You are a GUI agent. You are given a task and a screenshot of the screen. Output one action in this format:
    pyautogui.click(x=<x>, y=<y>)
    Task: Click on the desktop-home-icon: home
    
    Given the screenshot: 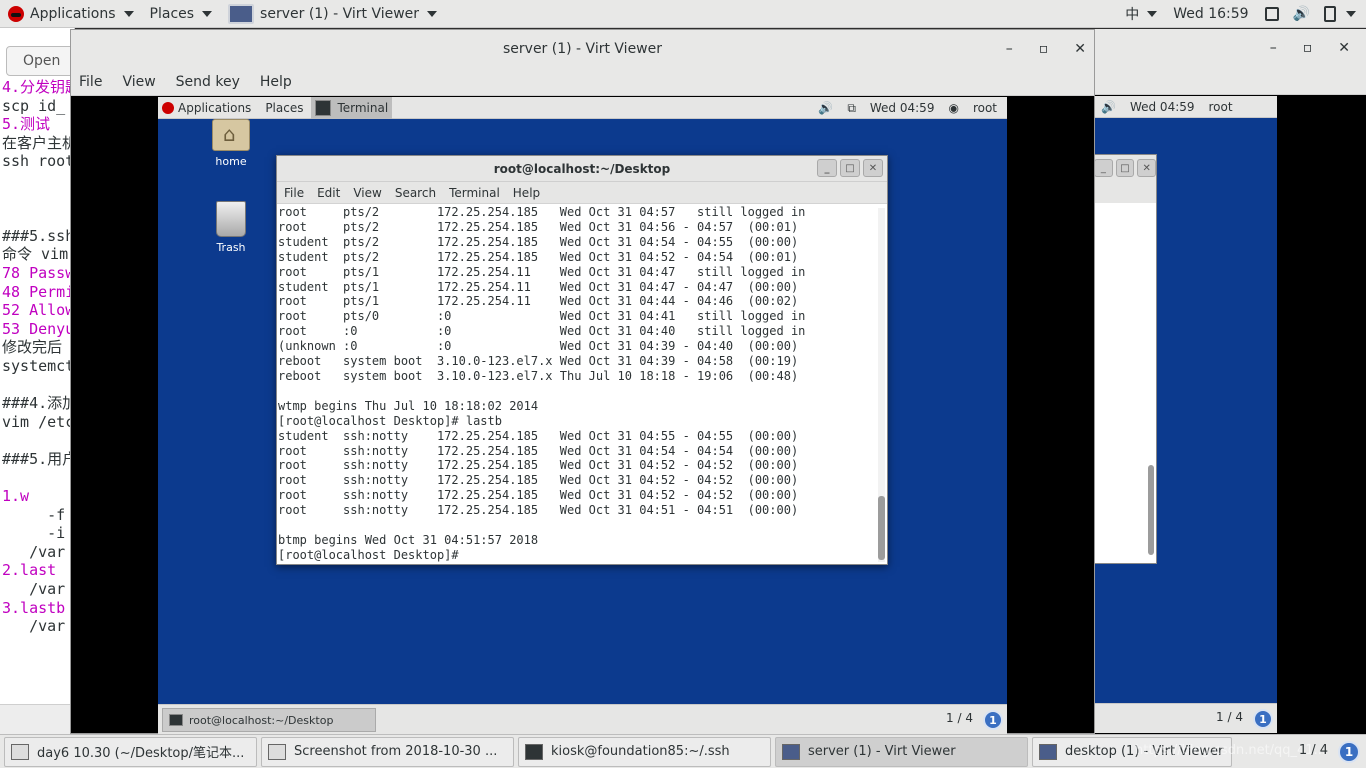 What is the action you would take?
    pyautogui.click(x=231, y=143)
    